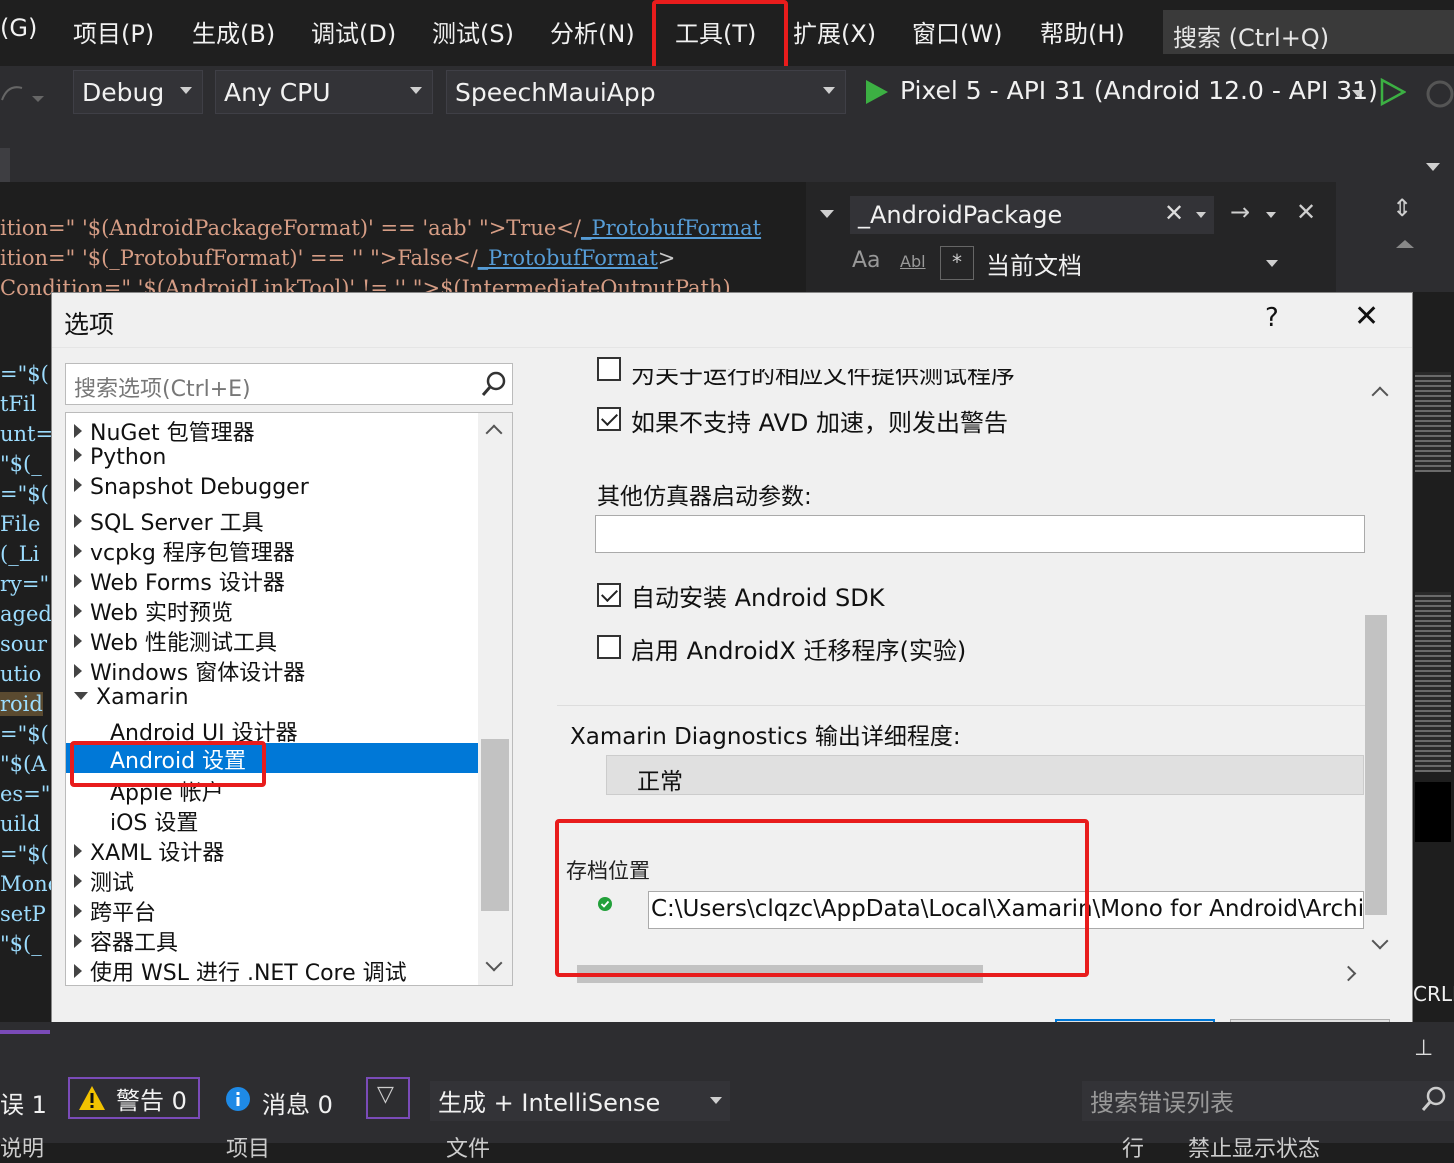  What do you see at coordinates (876, 92) in the screenshot?
I see `run-icon` at bounding box center [876, 92].